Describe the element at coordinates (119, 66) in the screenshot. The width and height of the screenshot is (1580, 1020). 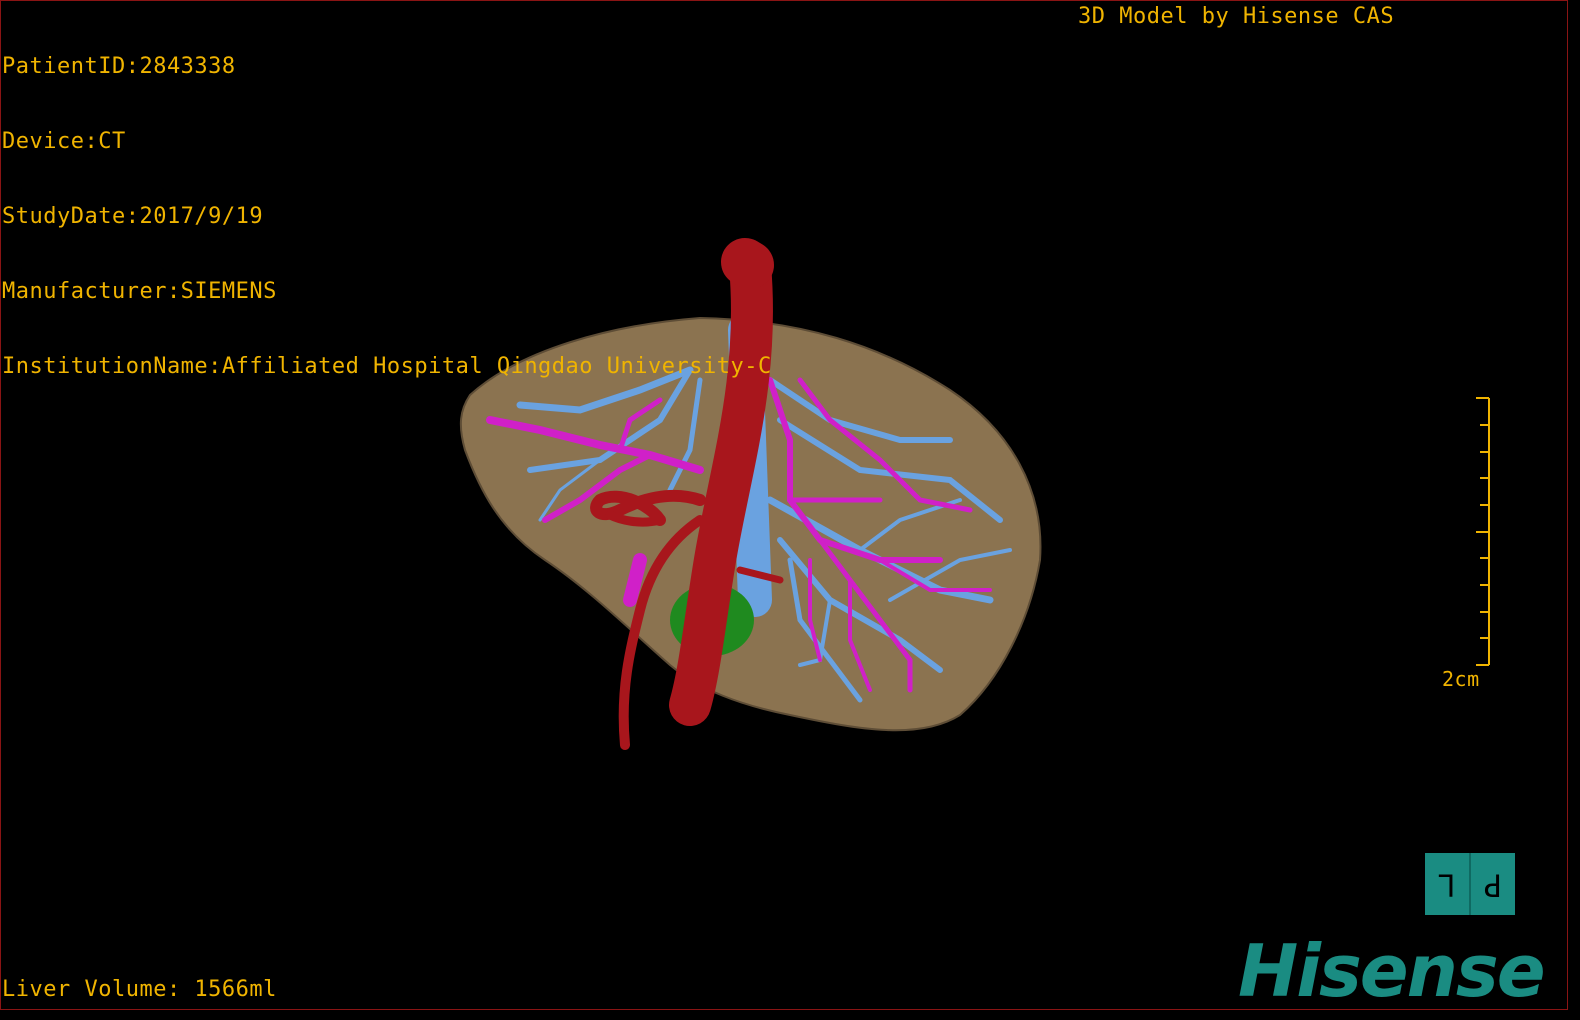
I see `patient-id-text: PatientID:2843338` at that location.